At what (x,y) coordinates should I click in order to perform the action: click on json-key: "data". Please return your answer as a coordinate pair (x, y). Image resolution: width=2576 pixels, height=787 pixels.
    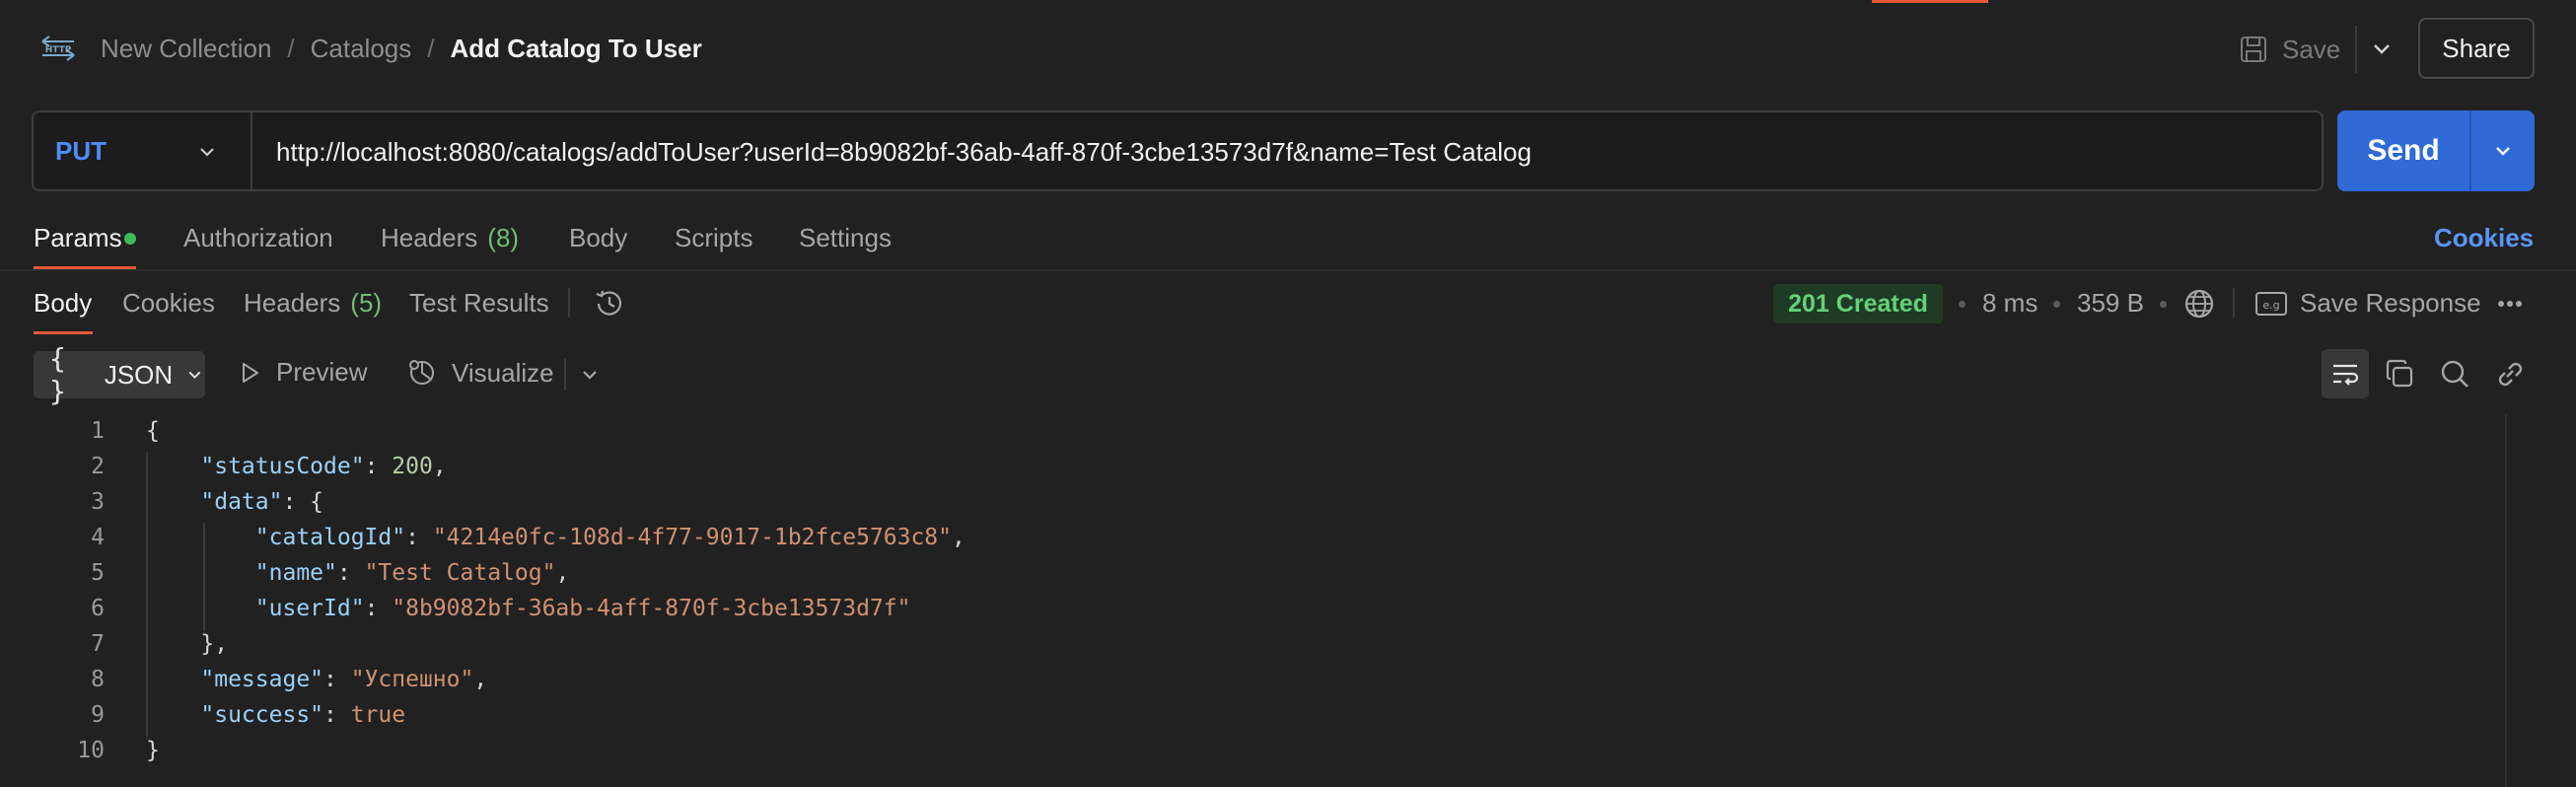
    Looking at the image, I should click on (241, 502).